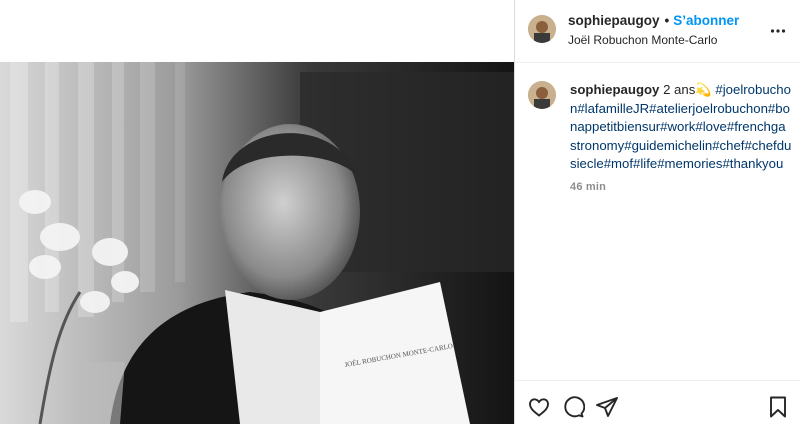 This screenshot has height=425, width=800. I want to click on header-user-line: sophiepaugoy • S’abonner, so click(653, 20).